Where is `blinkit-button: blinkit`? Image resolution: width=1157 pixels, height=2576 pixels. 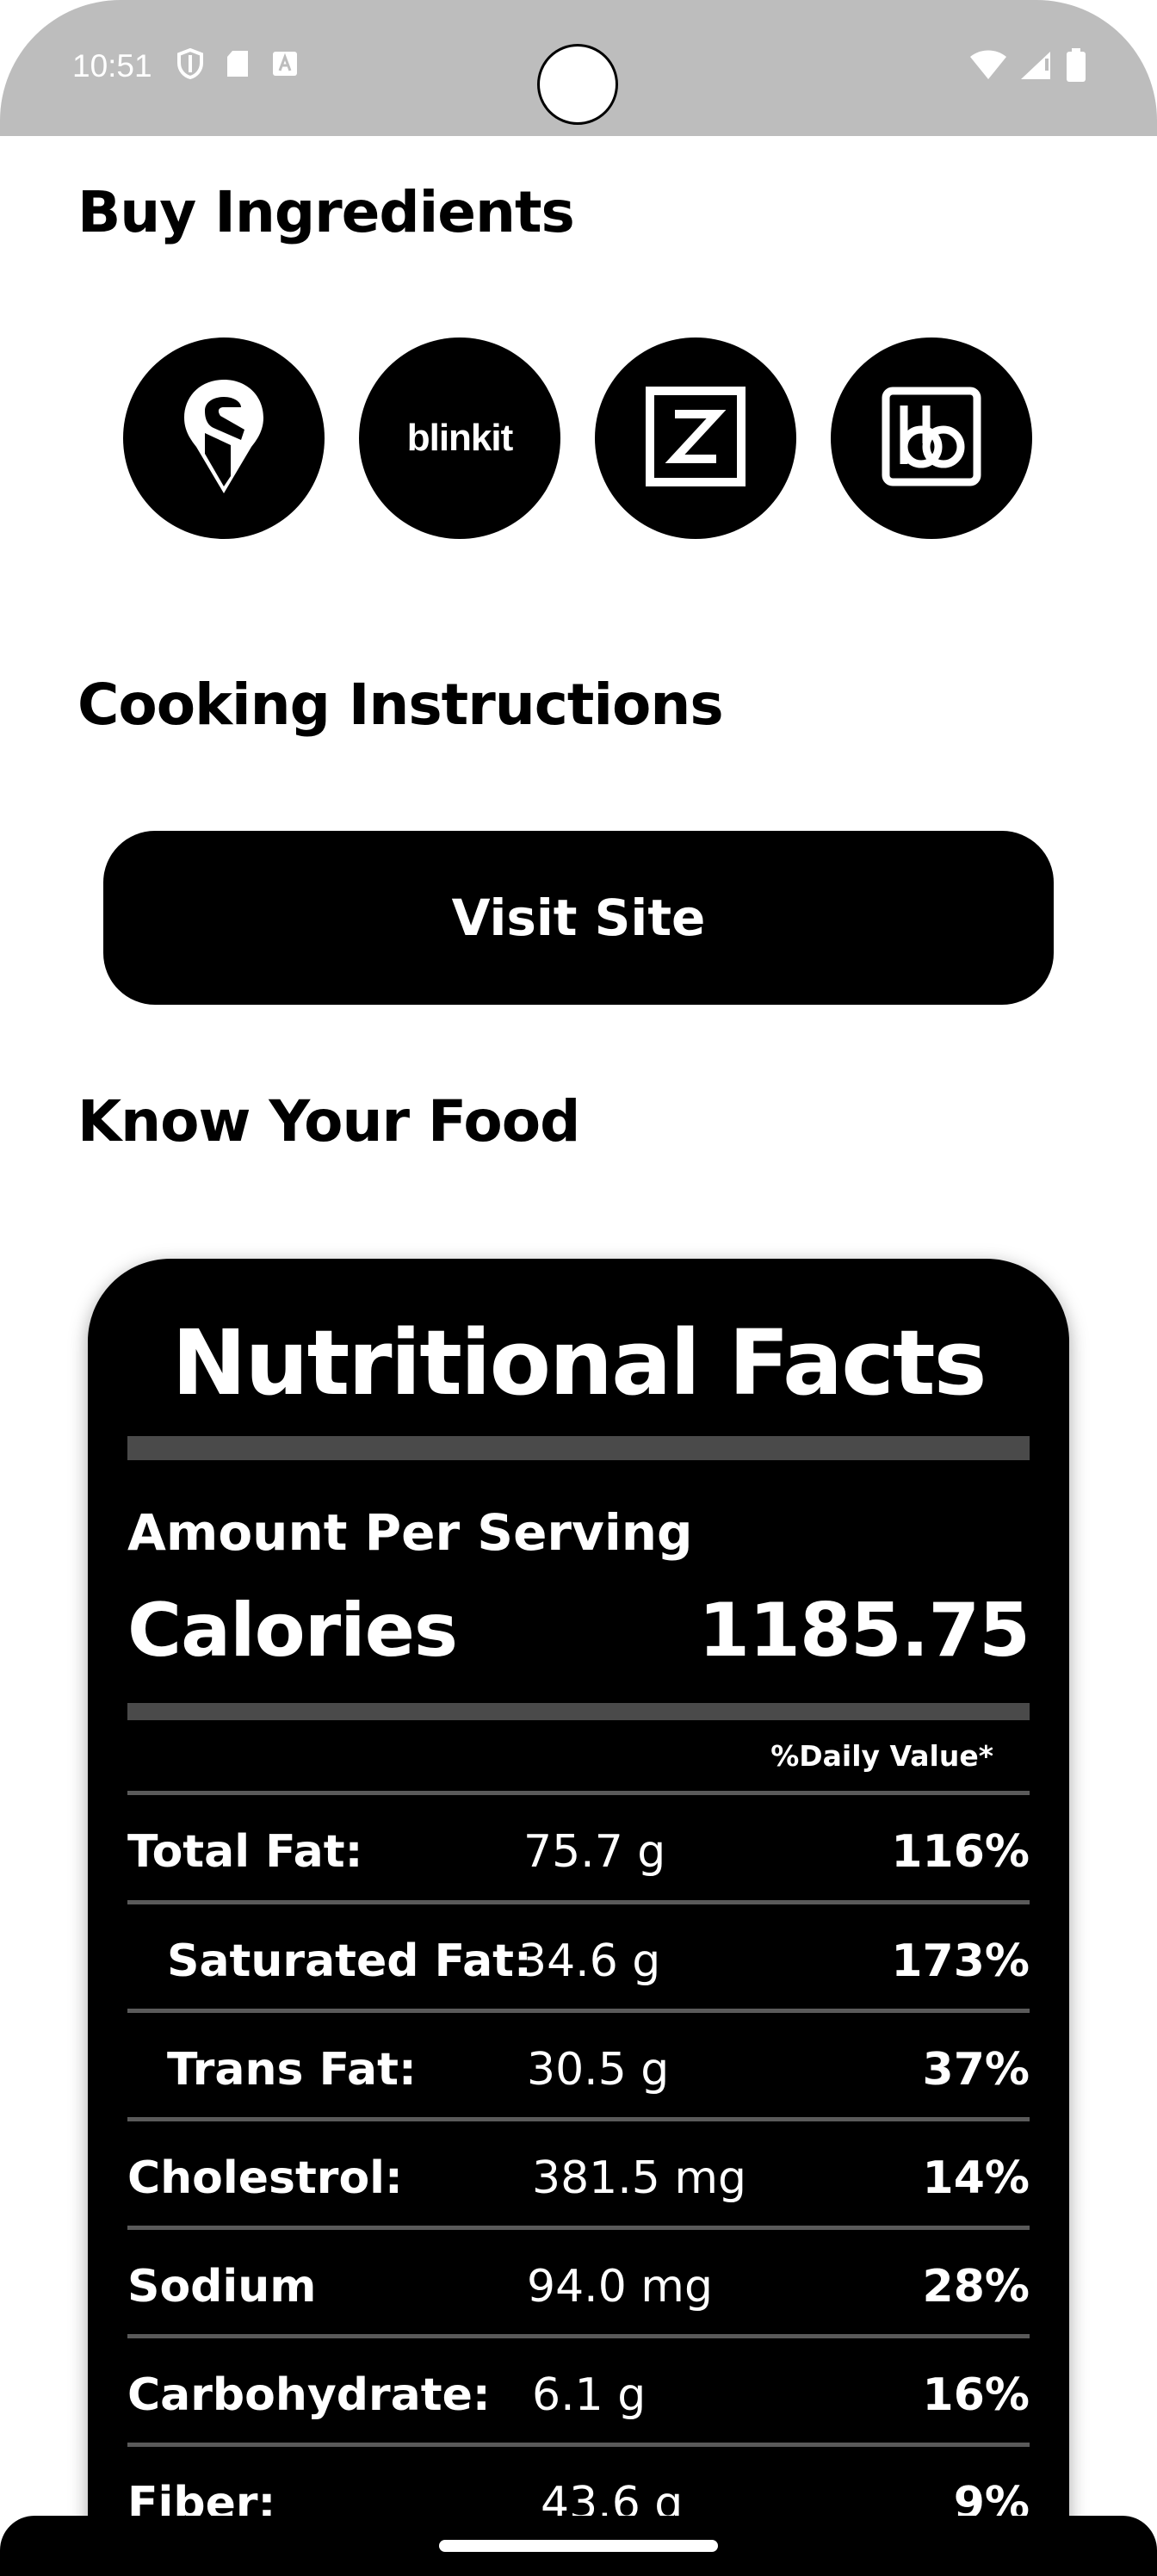 blinkit-button: blinkit is located at coordinates (460, 438).